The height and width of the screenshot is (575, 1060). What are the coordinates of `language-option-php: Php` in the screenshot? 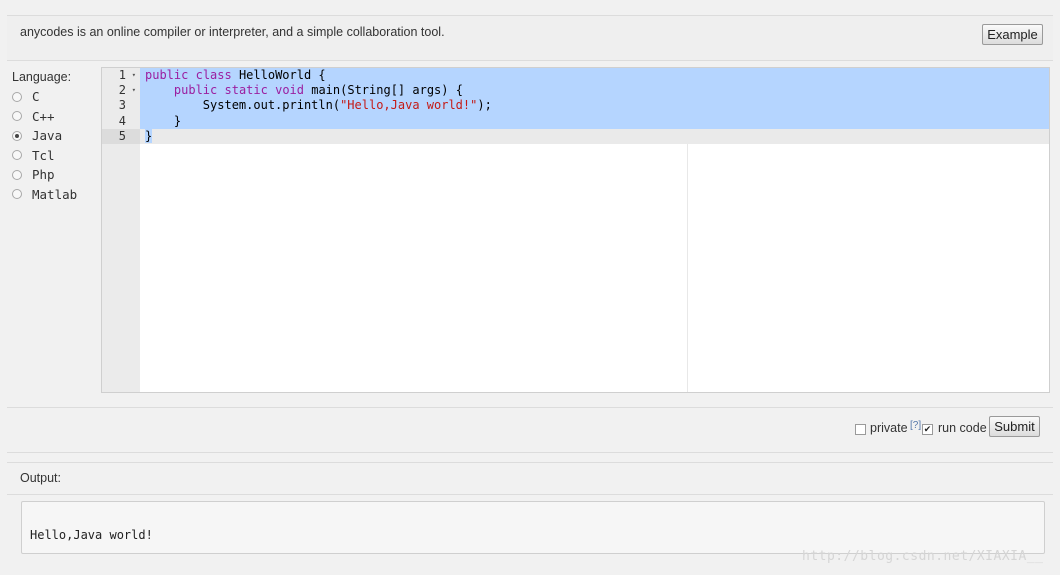 It's located at (54, 175).